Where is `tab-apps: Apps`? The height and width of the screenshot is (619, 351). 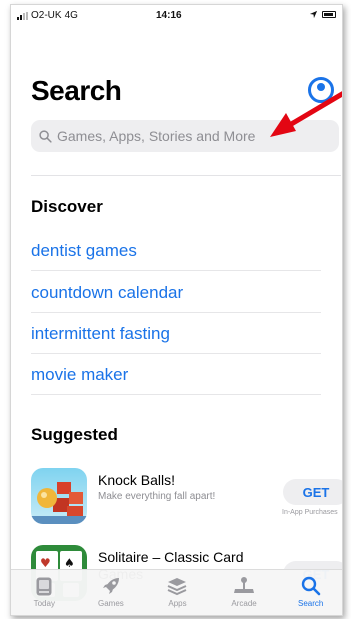
tab-apps: Apps is located at coordinates (177, 592).